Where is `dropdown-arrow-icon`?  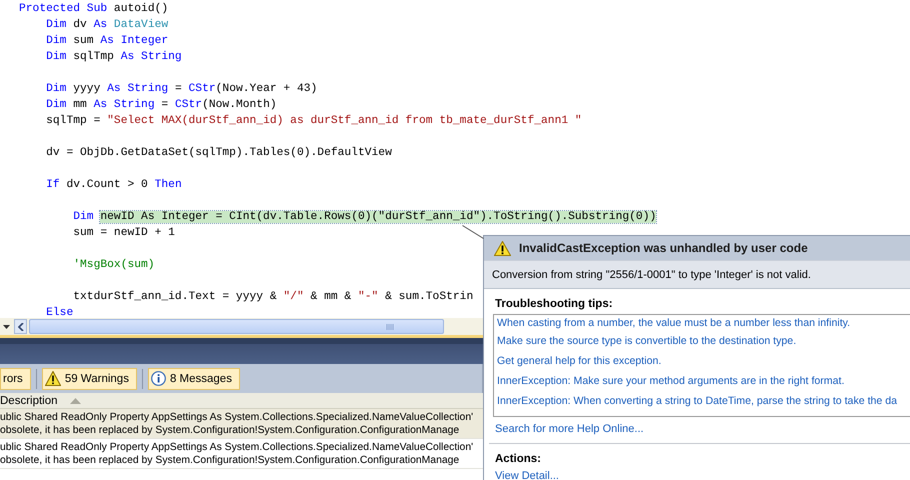 dropdown-arrow-icon is located at coordinates (6, 326).